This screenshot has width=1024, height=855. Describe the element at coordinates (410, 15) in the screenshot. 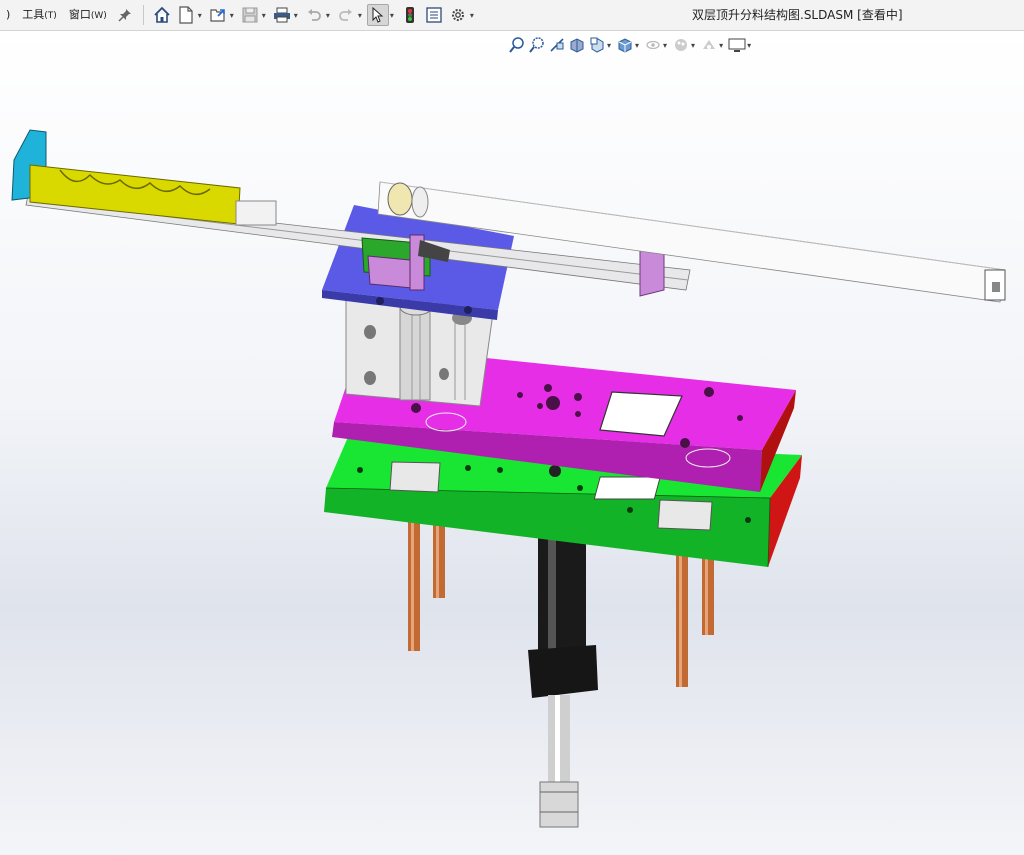

I see `rebuild-traffic-light-icon` at that location.